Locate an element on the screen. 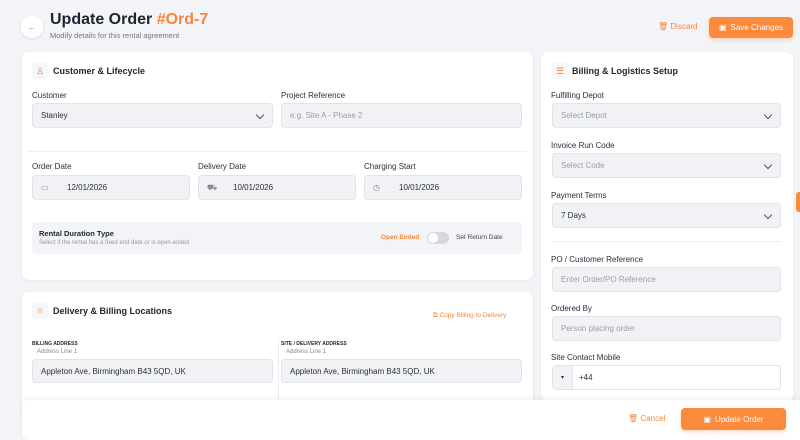  mobile-input: ▾ +44 is located at coordinates (666, 377).